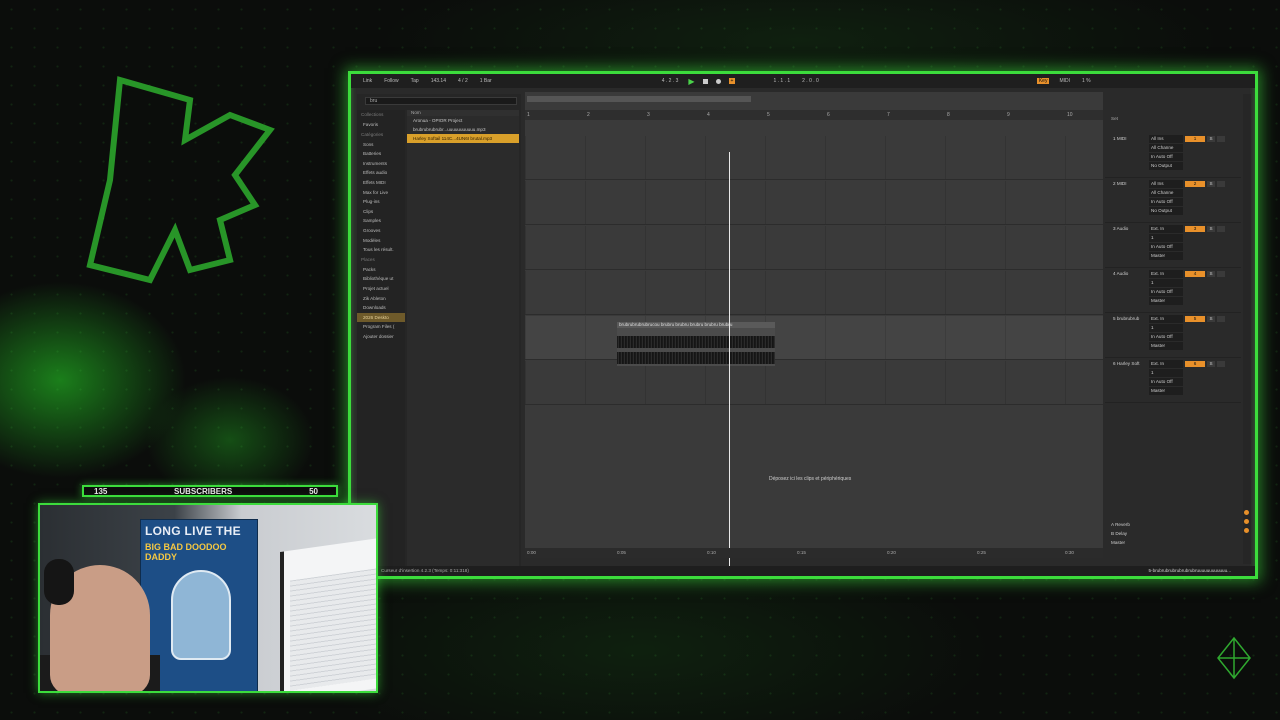 This screenshot has height=720, width=1280. Describe the element at coordinates (381, 193) in the screenshot. I see `sidebar-item-max-for-live: Max for Live` at that location.